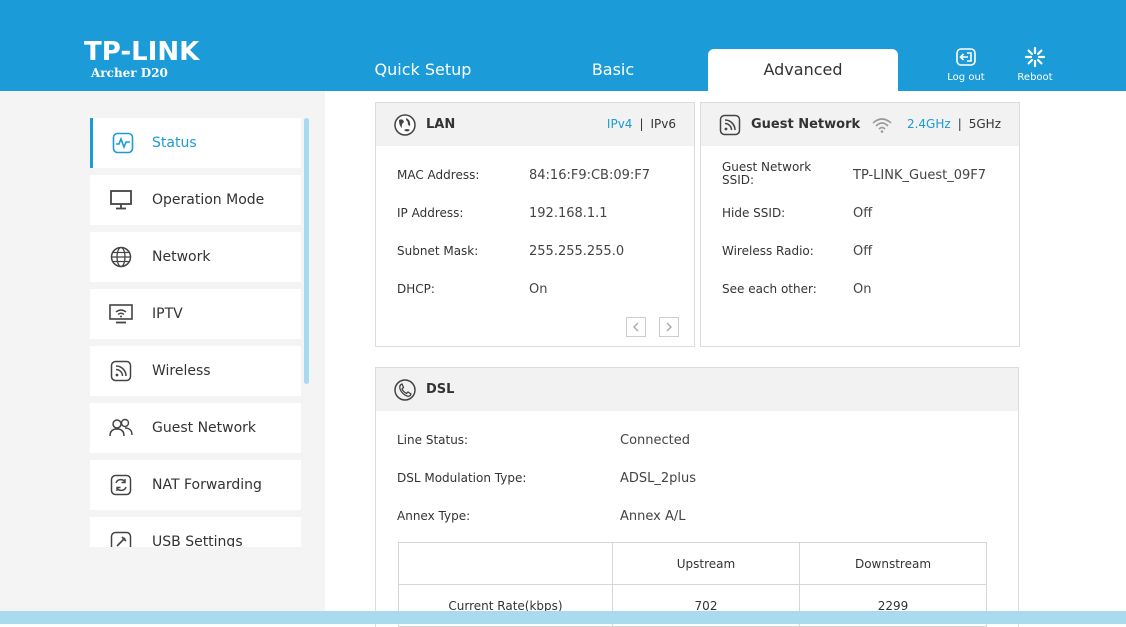 The width and height of the screenshot is (1126, 627). What do you see at coordinates (430, 213) in the screenshot?
I see `lan-ip-label: IP Address:` at bounding box center [430, 213].